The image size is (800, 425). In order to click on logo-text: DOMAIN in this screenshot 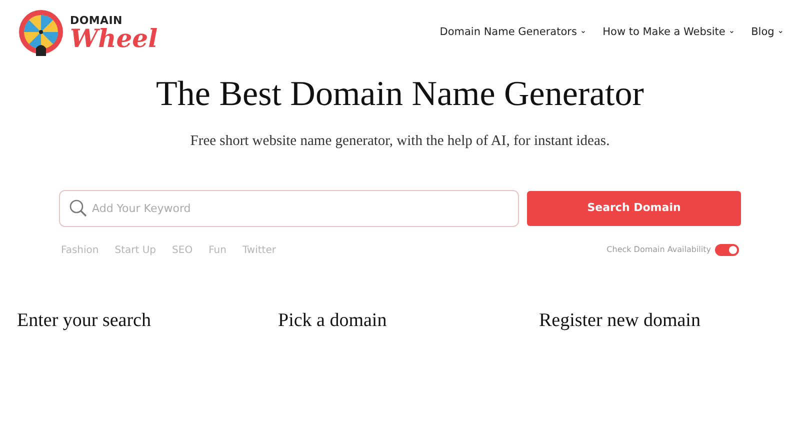, I will do `click(97, 20)`.